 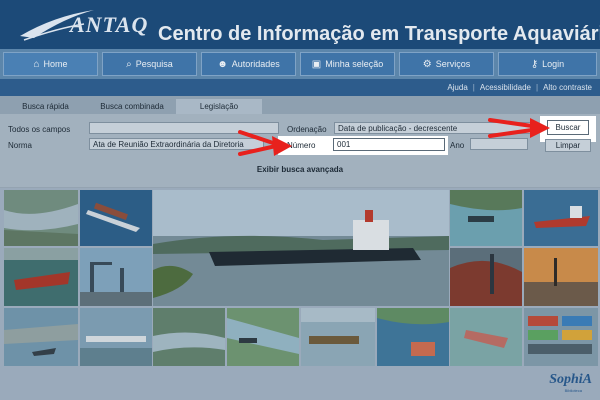 I want to click on photo-cargo-barge-river, so click(x=486, y=337).